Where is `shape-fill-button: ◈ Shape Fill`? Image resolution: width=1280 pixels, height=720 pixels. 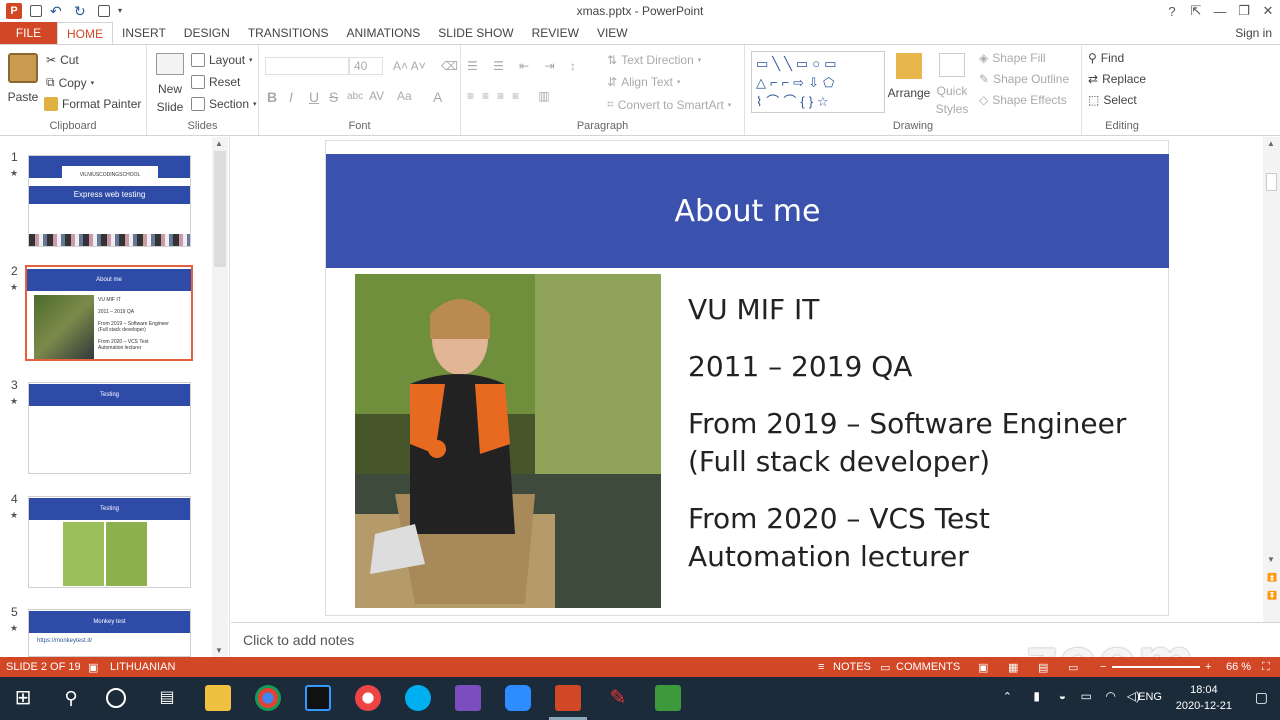 shape-fill-button: ◈ Shape Fill is located at coordinates (1012, 58).